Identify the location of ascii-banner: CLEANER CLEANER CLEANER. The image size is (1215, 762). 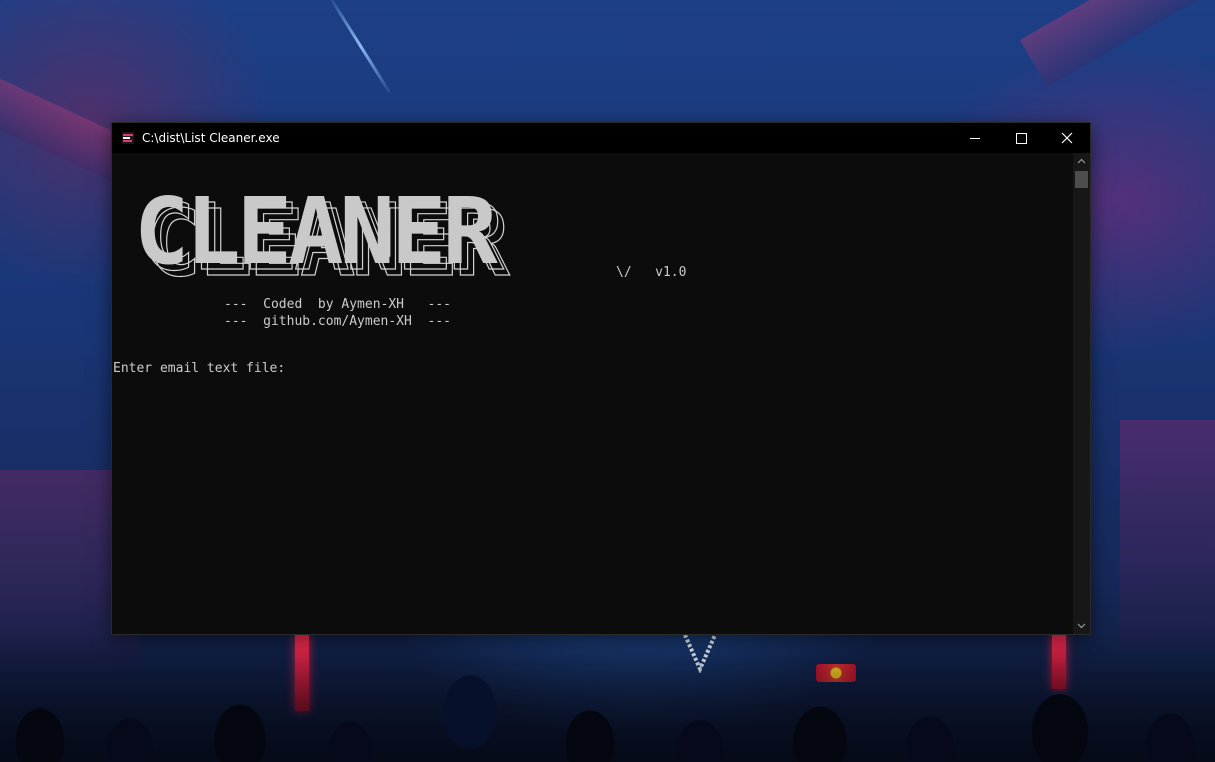
(324, 231).